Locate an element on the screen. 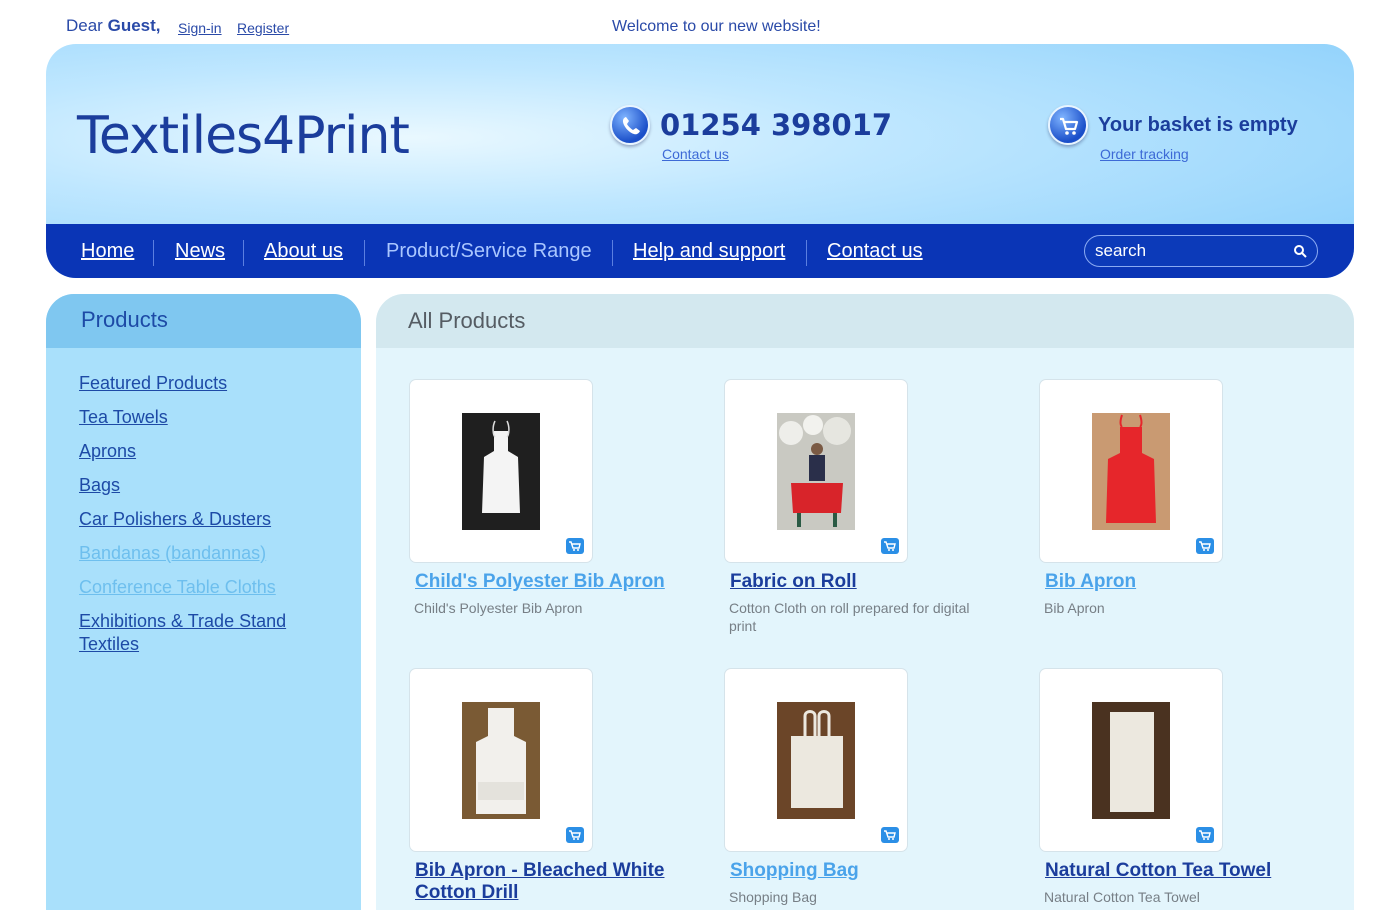 The width and height of the screenshot is (1400, 910). category-aprons: Aprons is located at coordinates (107, 451).